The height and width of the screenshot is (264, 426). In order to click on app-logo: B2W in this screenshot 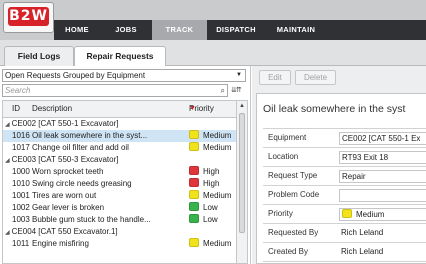, I will do `click(28, 17)`.